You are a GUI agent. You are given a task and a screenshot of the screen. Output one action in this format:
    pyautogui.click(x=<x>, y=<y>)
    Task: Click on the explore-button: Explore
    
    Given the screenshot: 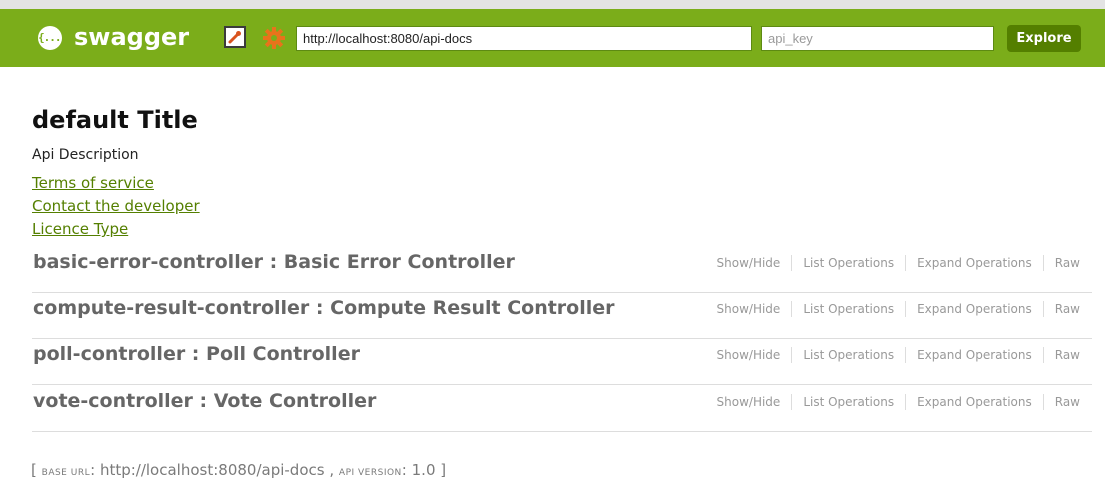 What is the action you would take?
    pyautogui.click(x=1044, y=38)
    